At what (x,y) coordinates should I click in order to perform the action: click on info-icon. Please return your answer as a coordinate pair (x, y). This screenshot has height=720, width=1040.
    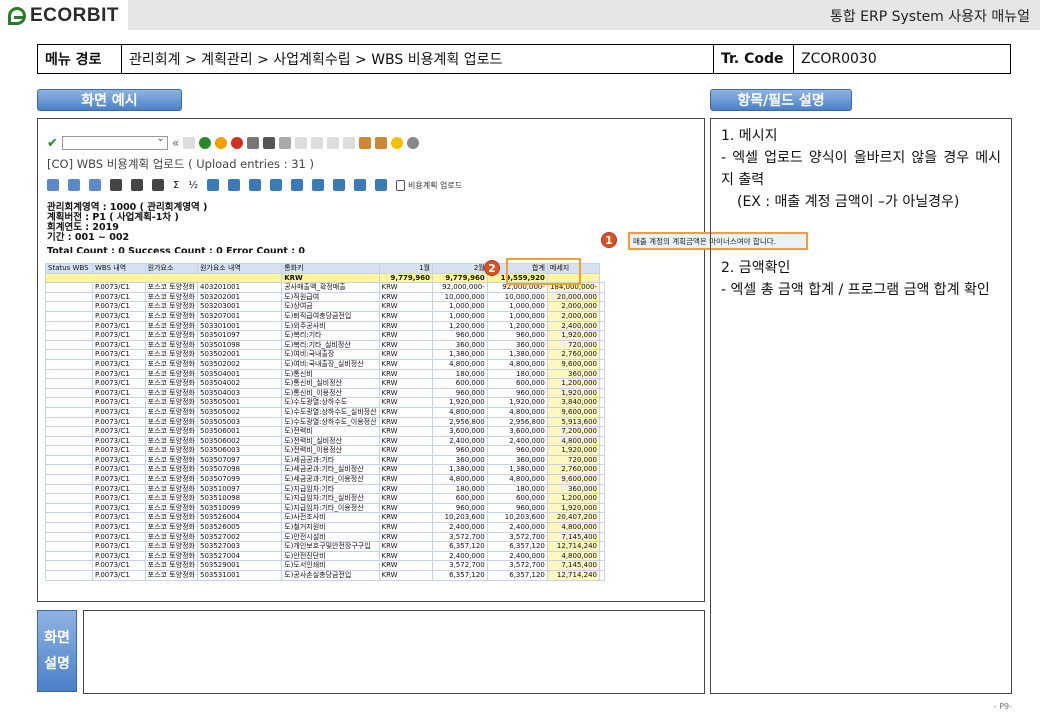
    Looking at the image, I should click on (381, 185).